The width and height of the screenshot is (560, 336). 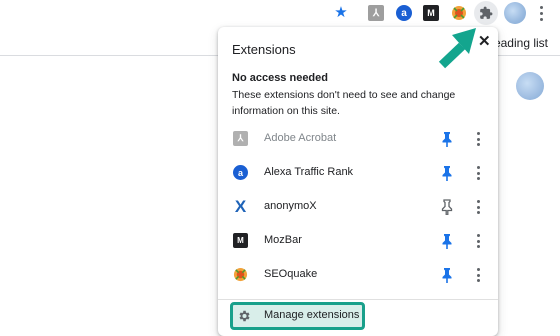 What do you see at coordinates (530, 86) in the screenshot?
I see `page-avatar` at bounding box center [530, 86].